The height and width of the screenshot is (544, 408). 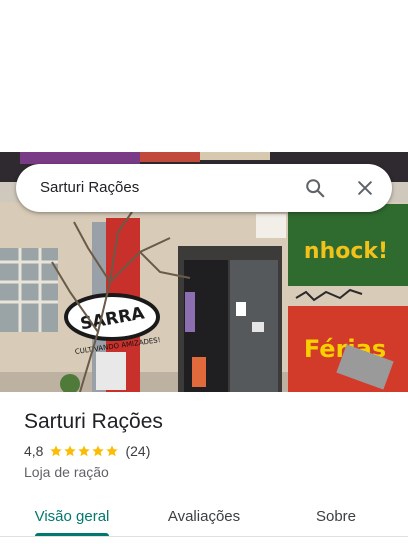 I want to click on rating-stars, so click(x=84, y=451).